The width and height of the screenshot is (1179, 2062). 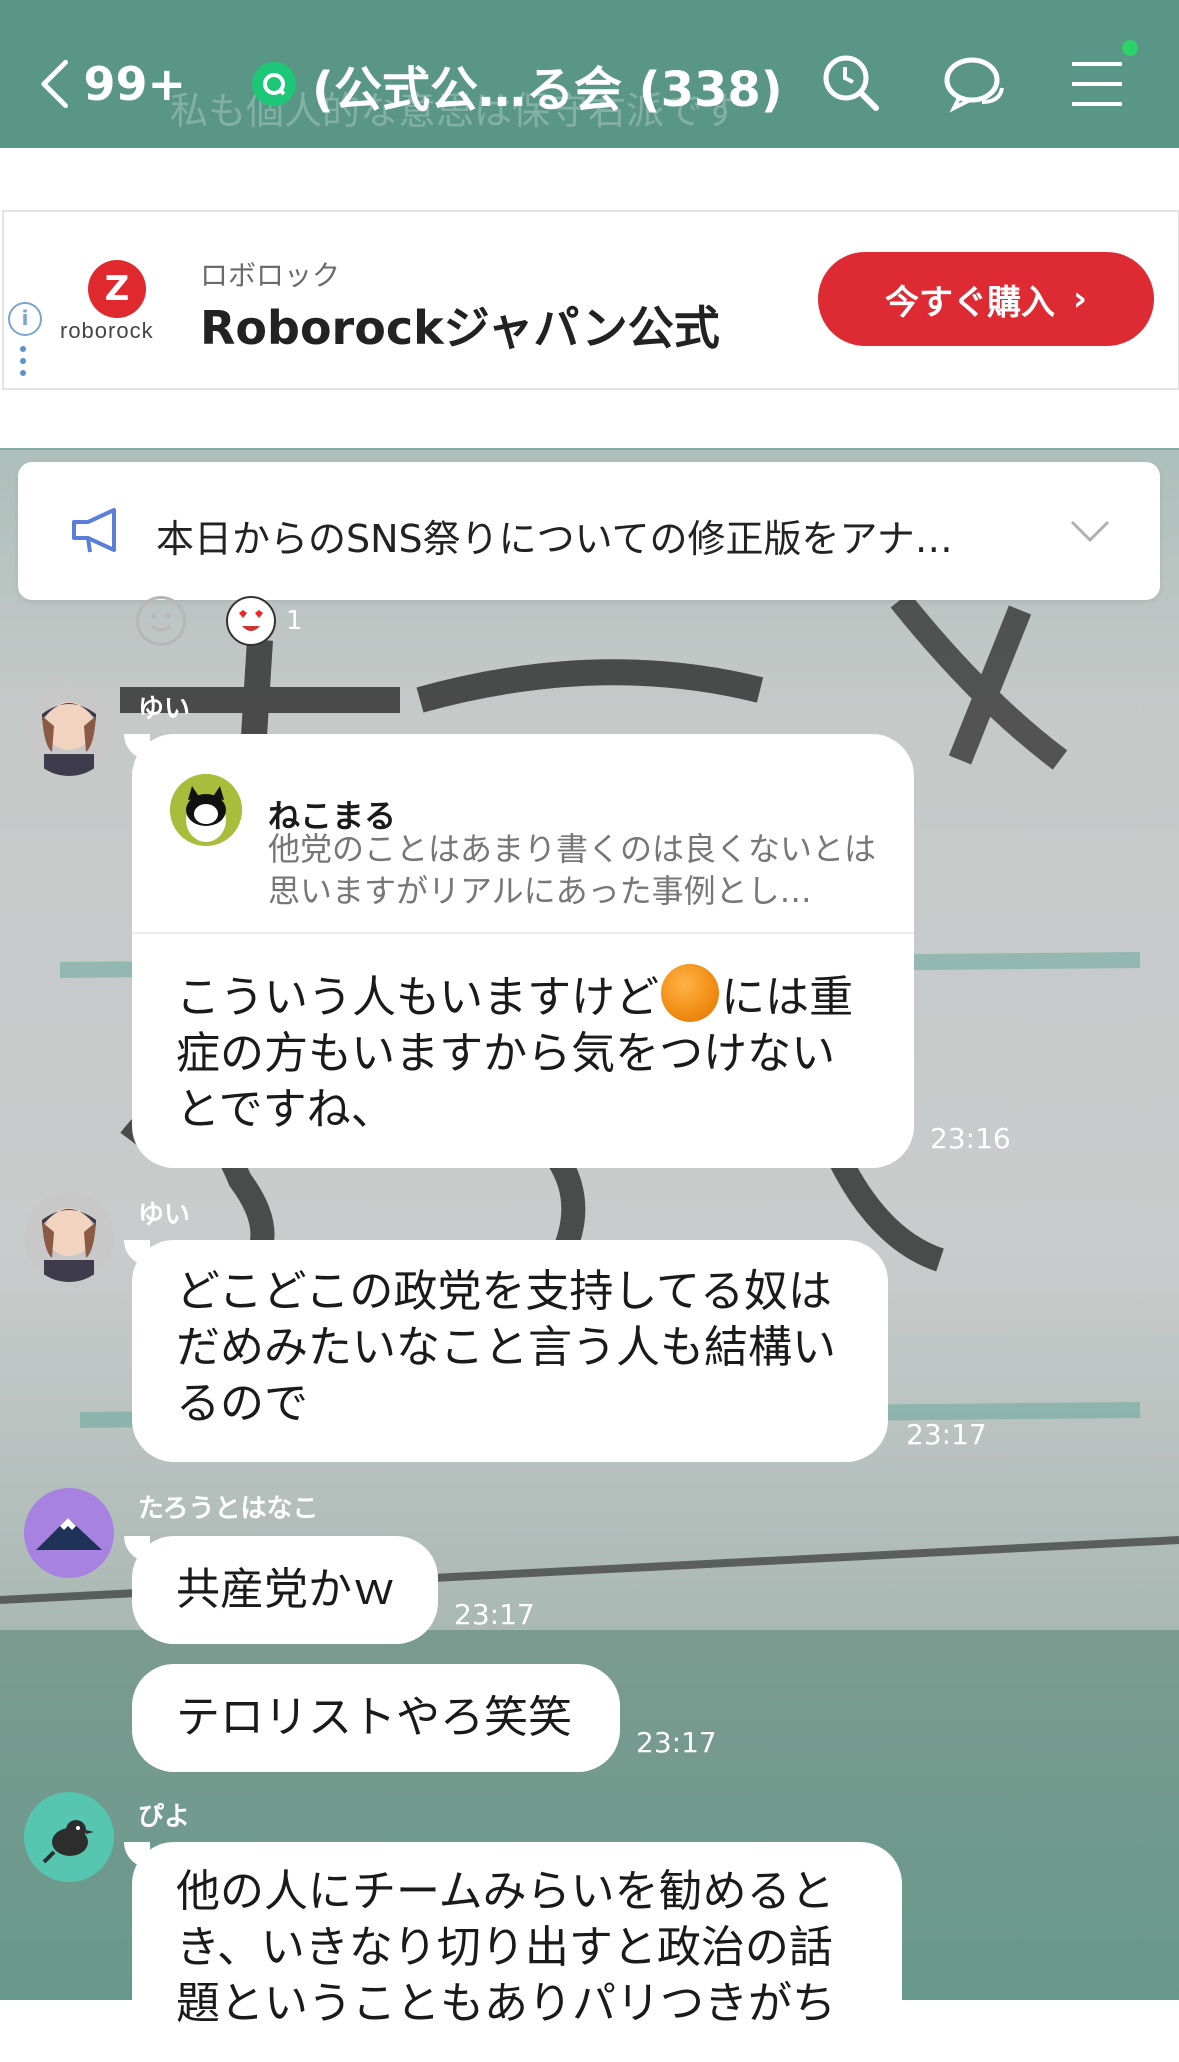 What do you see at coordinates (274, 84) in the screenshot?
I see `openchat-icon` at bounding box center [274, 84].